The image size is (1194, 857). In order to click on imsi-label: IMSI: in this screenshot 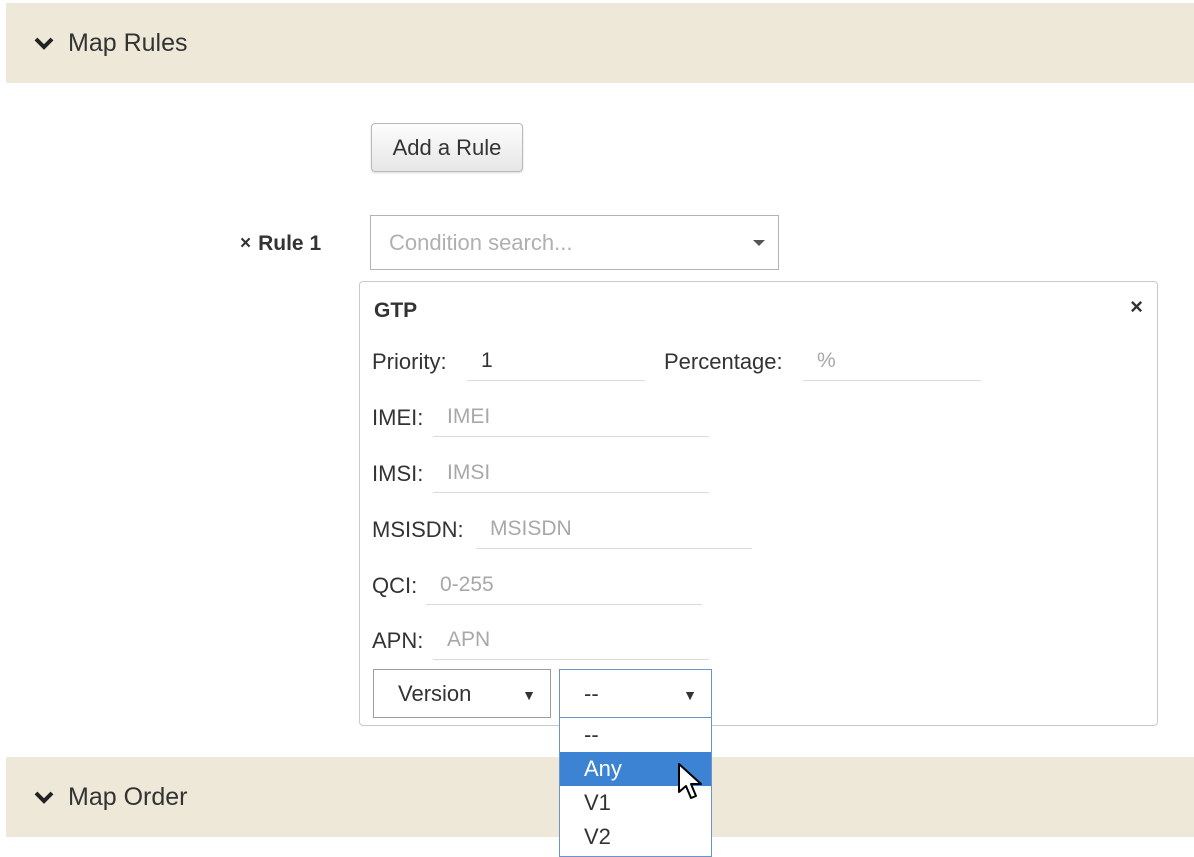, I will do `click(398, 473)`.